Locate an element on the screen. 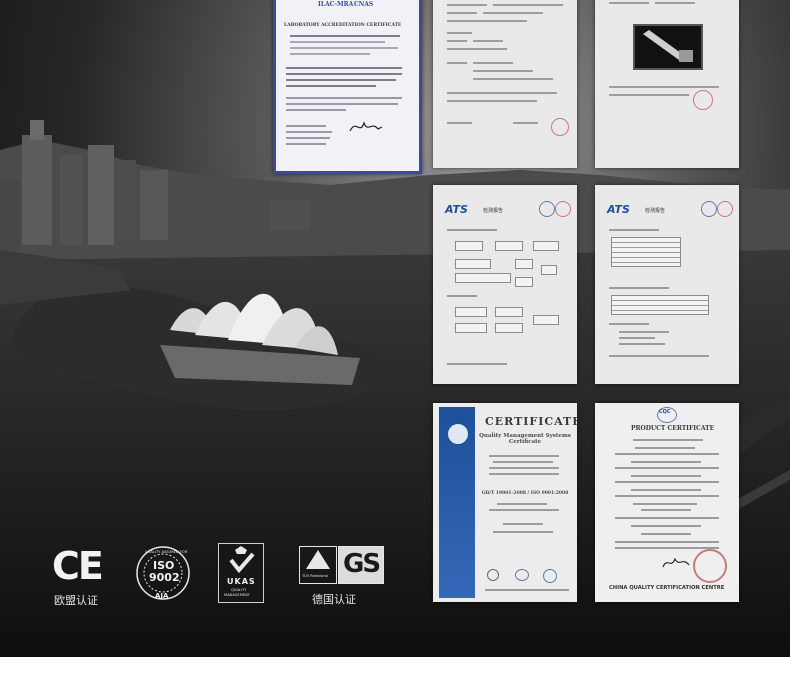 The image size is (790, 674). test-report-table: ATS 检测报告 is located at coordinates (667, 284).